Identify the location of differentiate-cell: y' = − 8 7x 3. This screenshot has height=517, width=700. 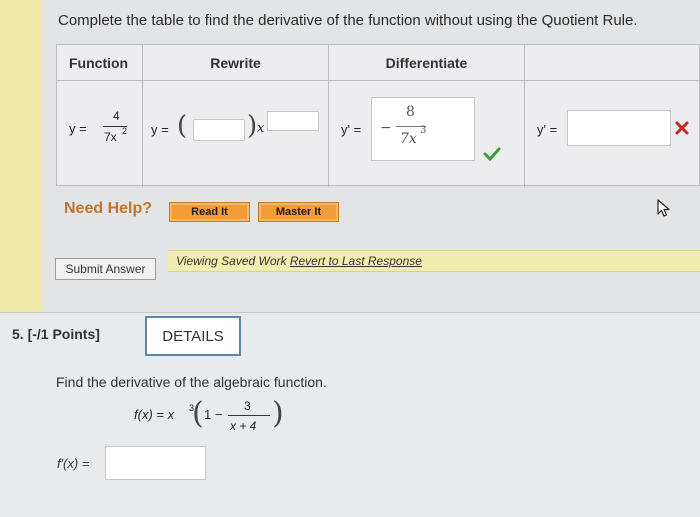
(427, 134).